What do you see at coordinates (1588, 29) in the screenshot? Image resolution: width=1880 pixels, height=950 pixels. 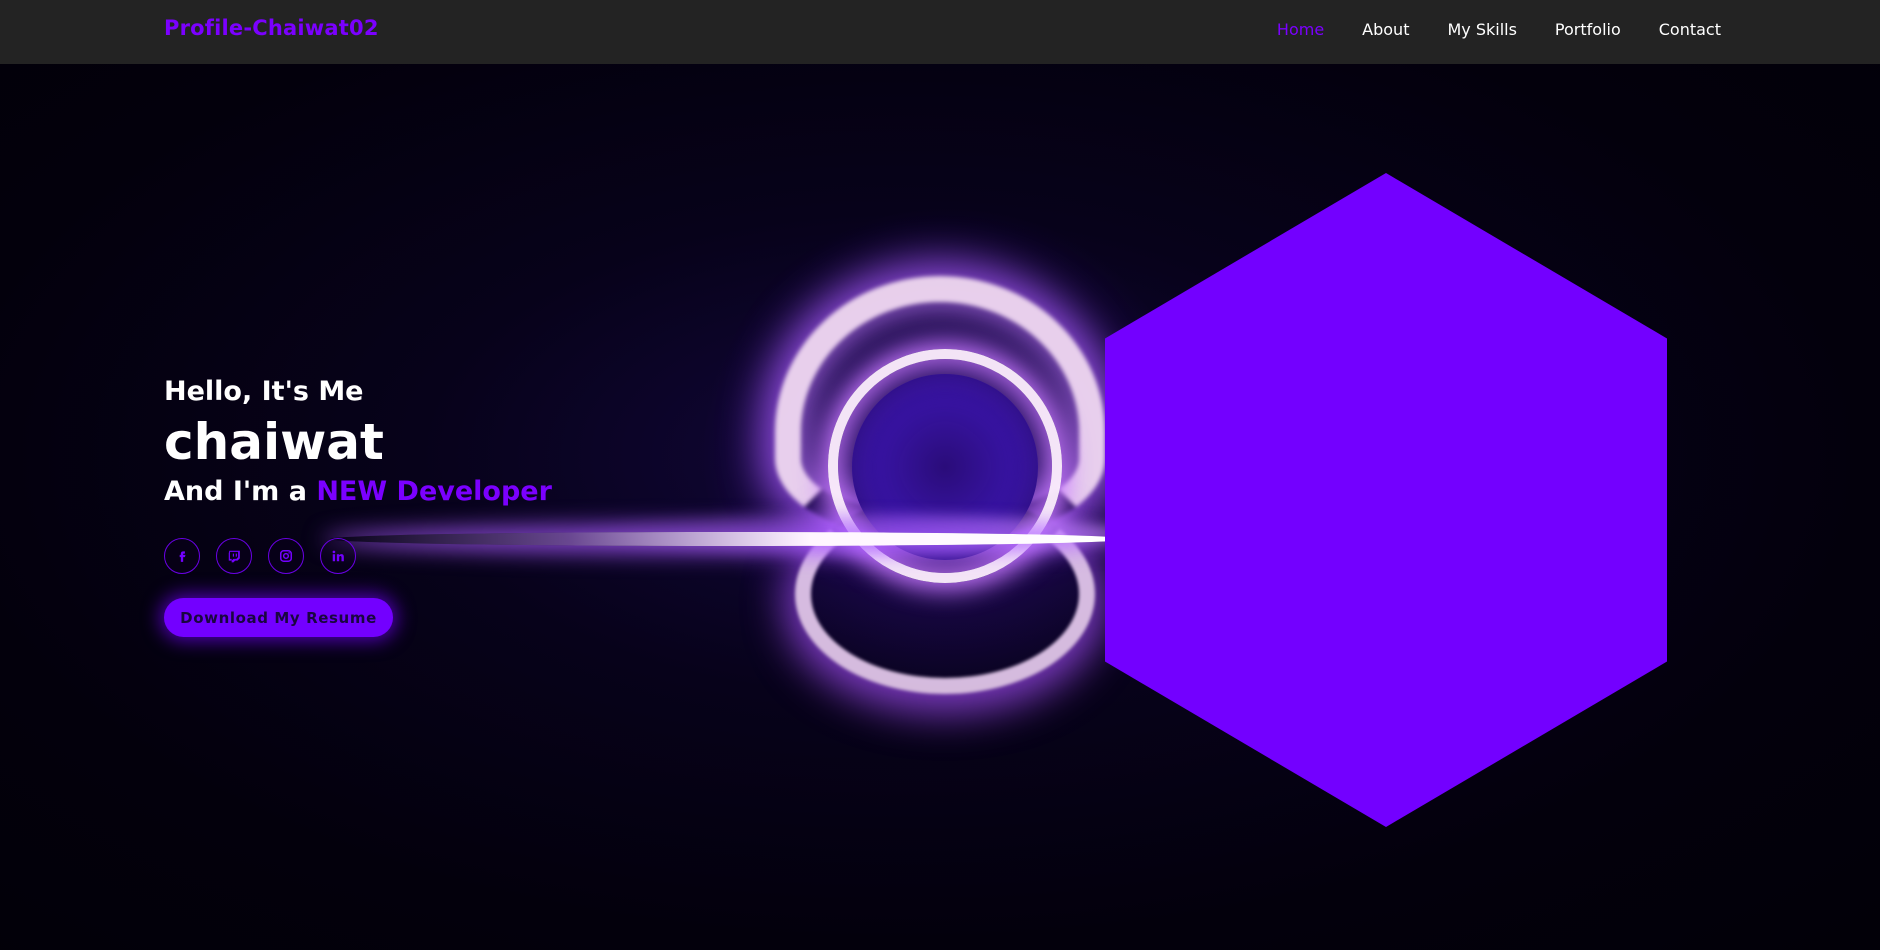 I see `nav-portfolio-link: Portfolio` at bounding box center [1588, 29].